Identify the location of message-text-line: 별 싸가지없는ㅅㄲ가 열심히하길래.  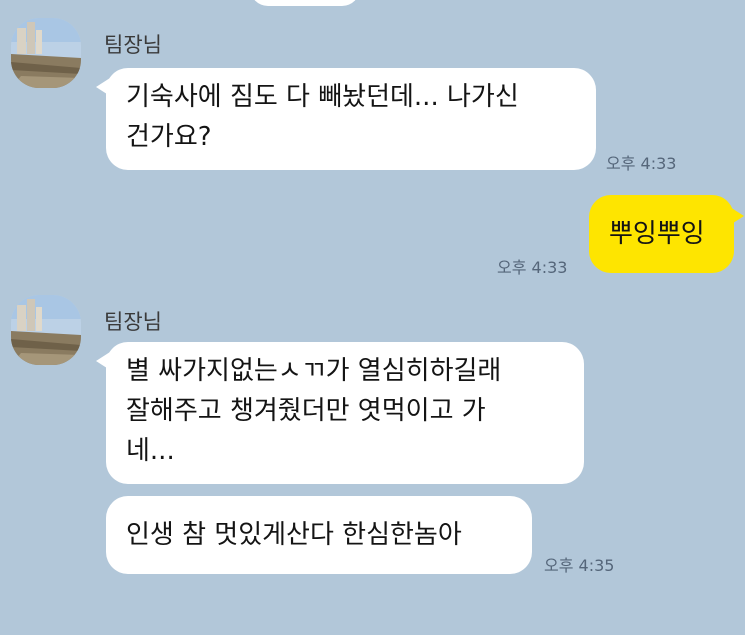
(314, 371).